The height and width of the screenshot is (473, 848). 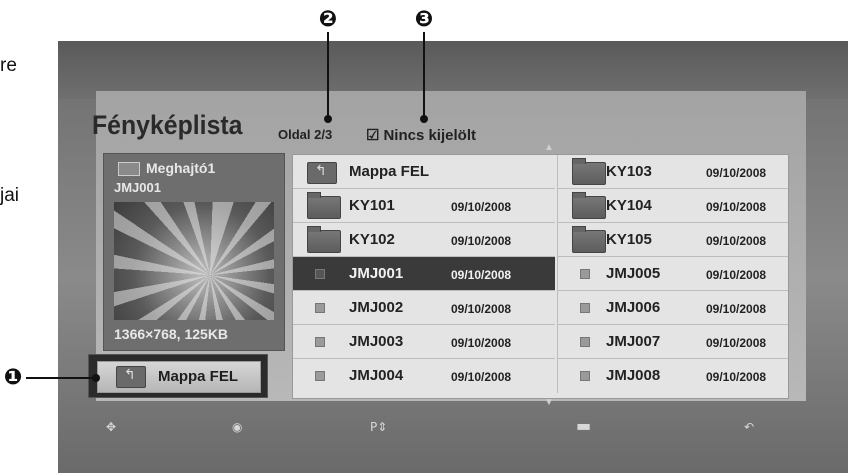 I want to click on list-item: JMJ003 09/10/2008, so click(x=424, y=342).